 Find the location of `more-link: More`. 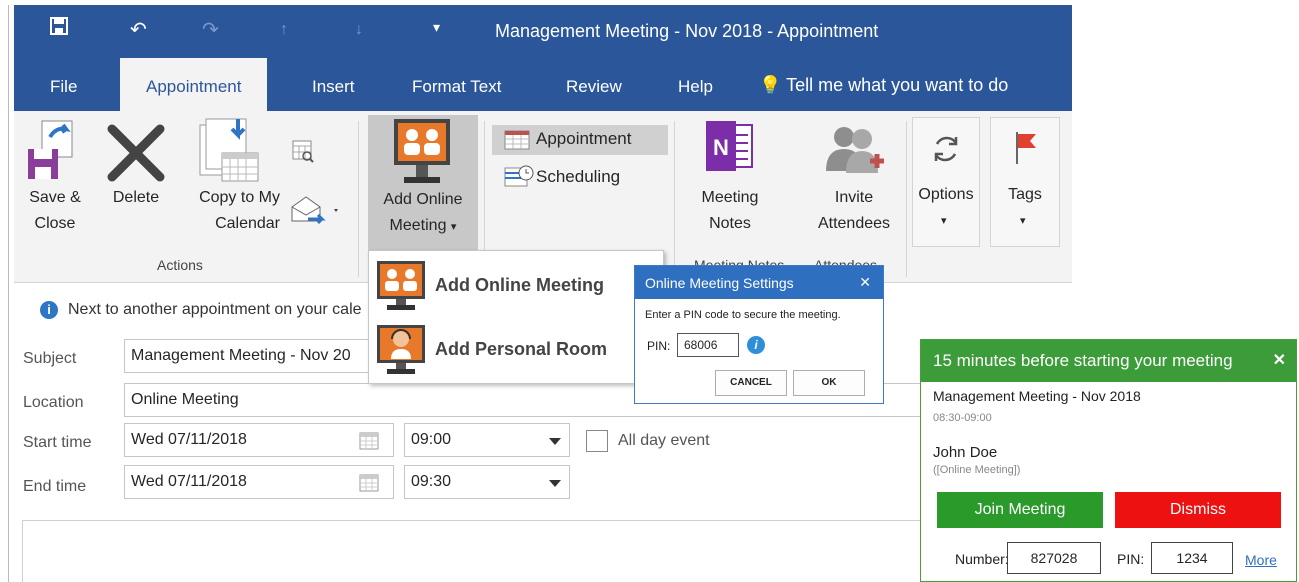

more-link: More is located at coordinates (1261, 560).